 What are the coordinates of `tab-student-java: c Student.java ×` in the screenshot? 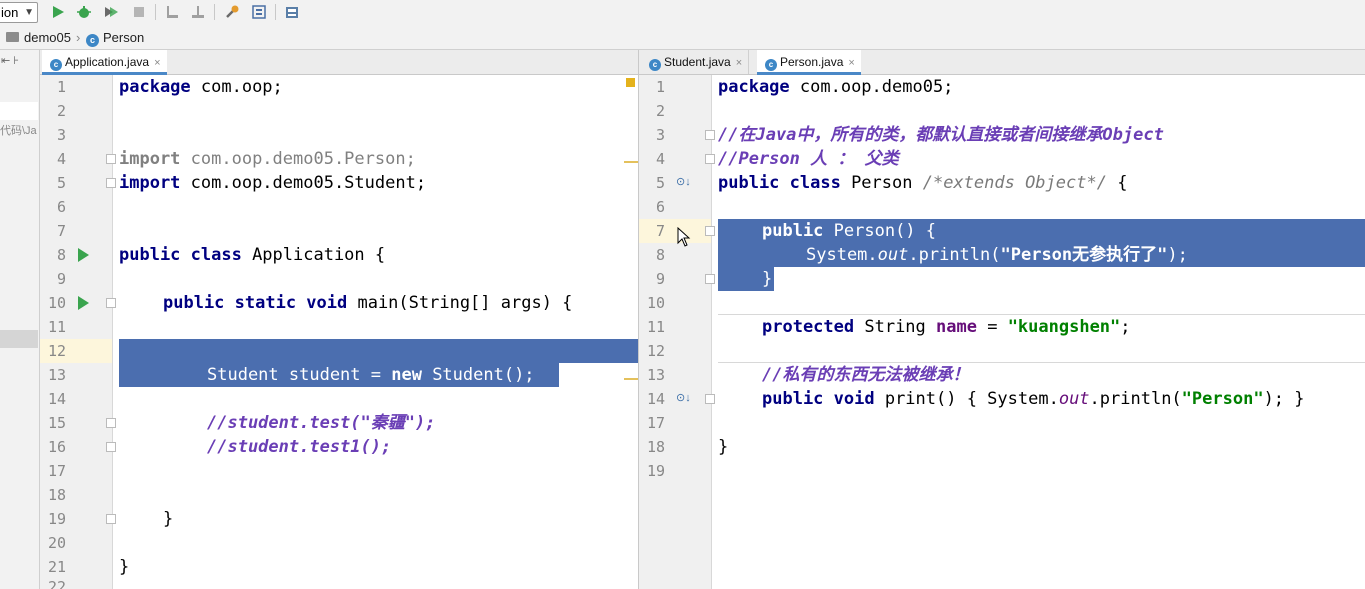 It's located at (695, 62).